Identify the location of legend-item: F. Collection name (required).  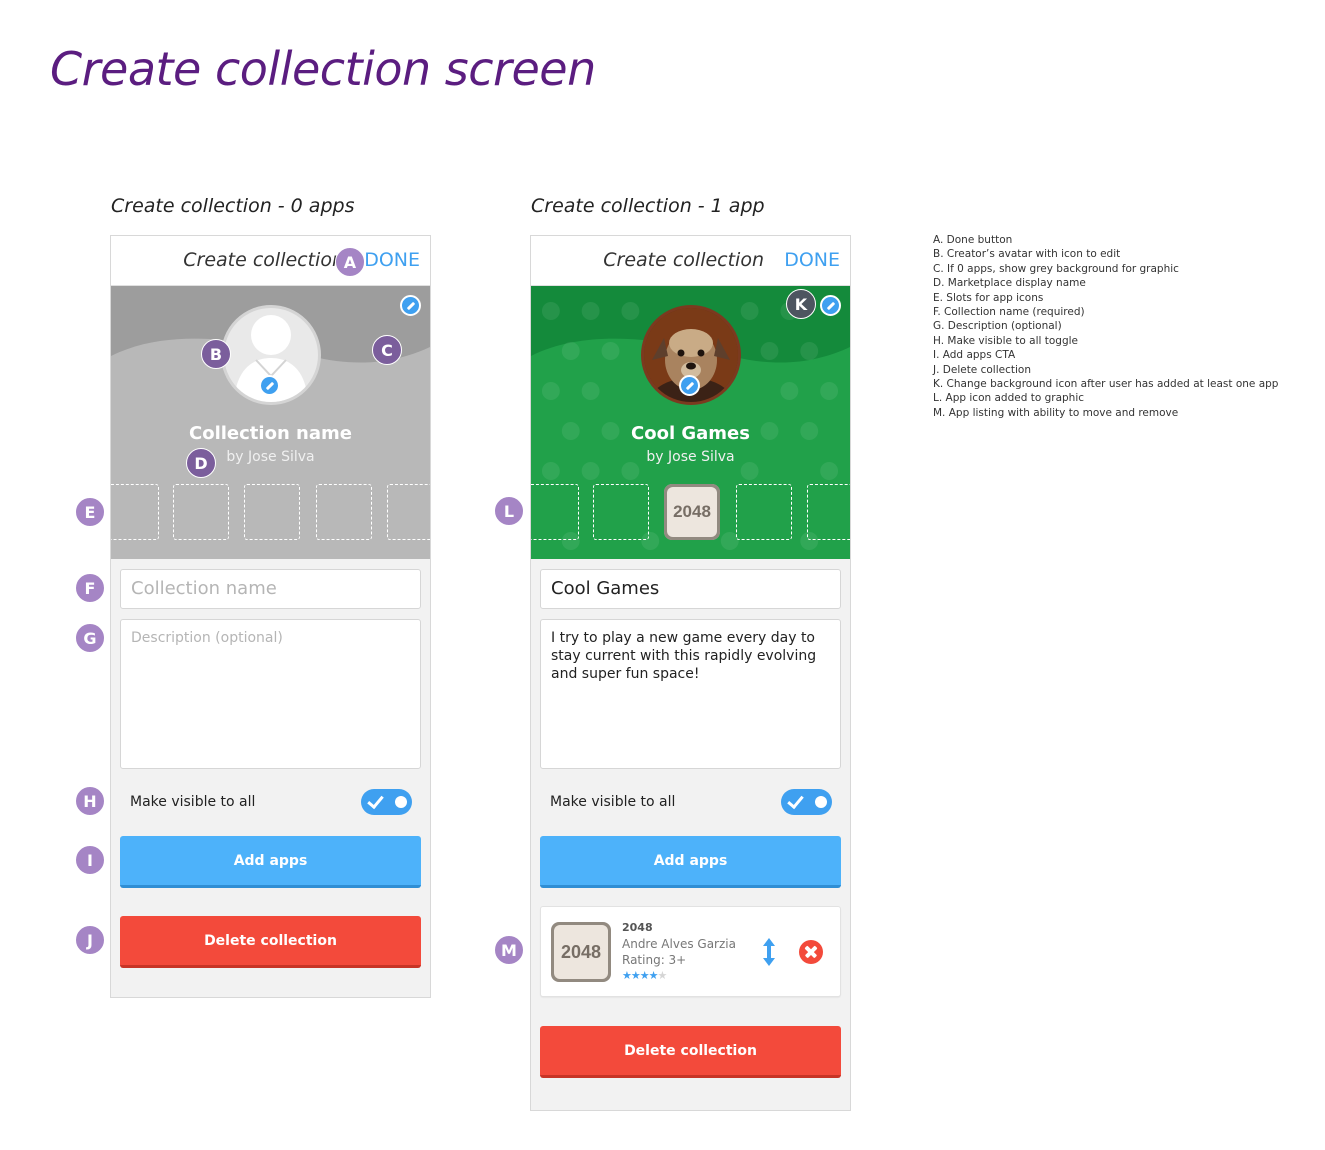
(1009, 312).